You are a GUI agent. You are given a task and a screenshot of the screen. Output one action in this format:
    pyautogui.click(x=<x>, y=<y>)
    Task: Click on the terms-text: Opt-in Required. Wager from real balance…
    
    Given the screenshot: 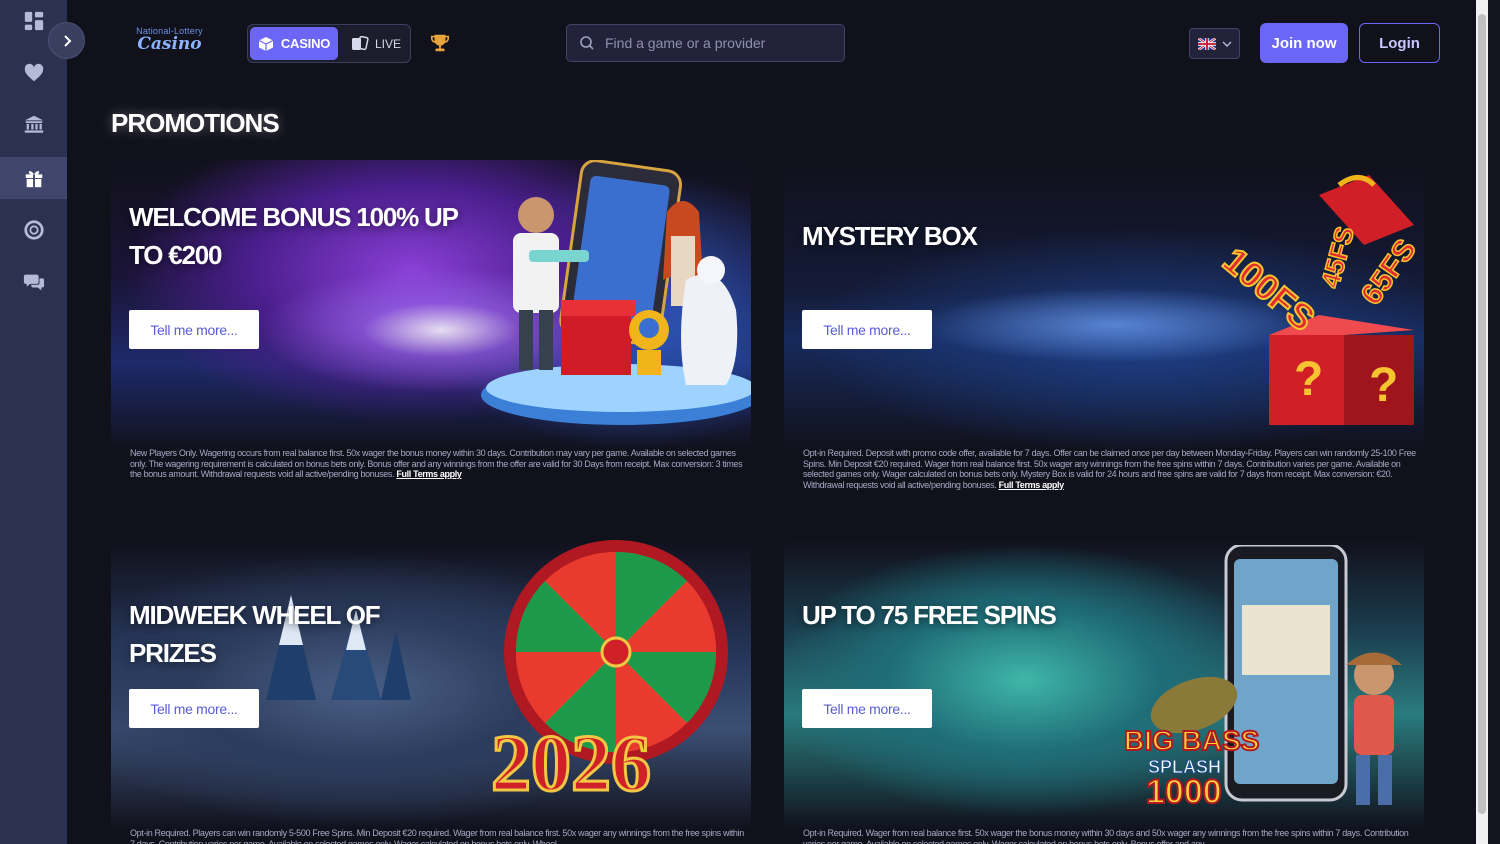 What is the action you would take?
    pyautogui.click(x=1106, y=836)
    